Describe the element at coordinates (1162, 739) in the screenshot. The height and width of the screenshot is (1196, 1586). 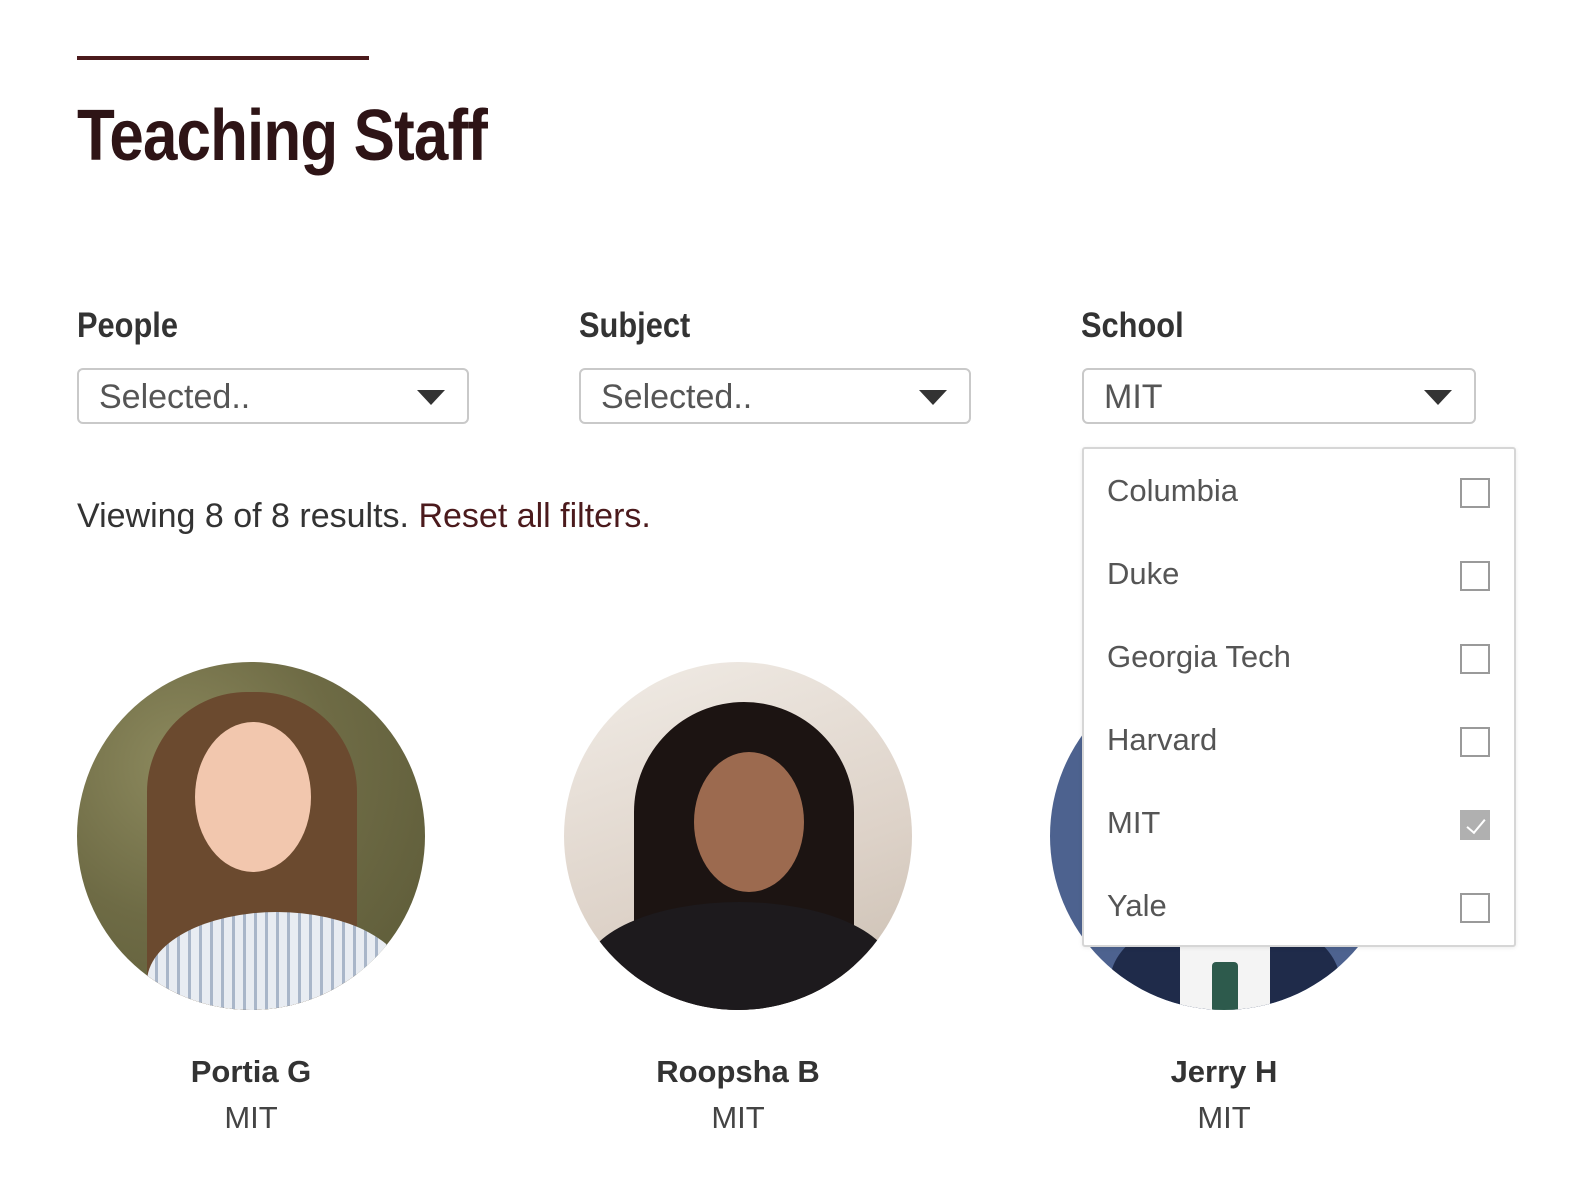
I see `option-label: Harvard` at that location.